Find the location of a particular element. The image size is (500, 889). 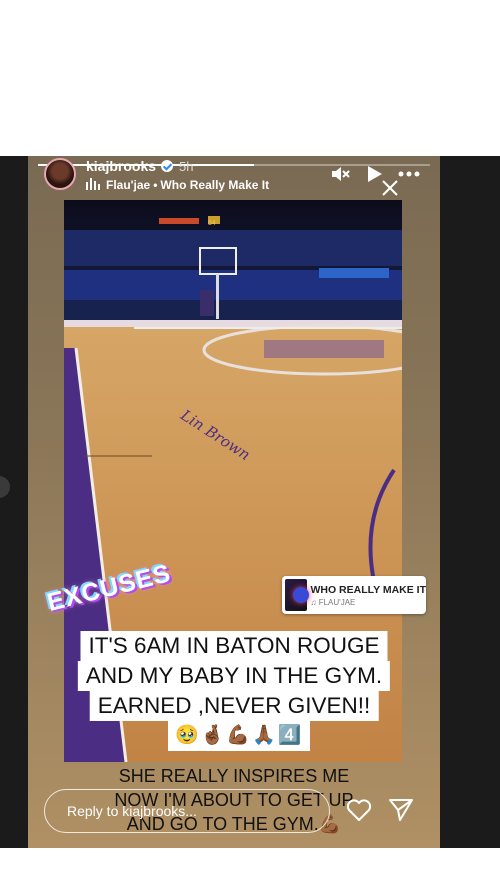

music-sticker-text: WHO REALLY MAKE IT ♫ FLAU'JAE is located at coordinates (368, 595).